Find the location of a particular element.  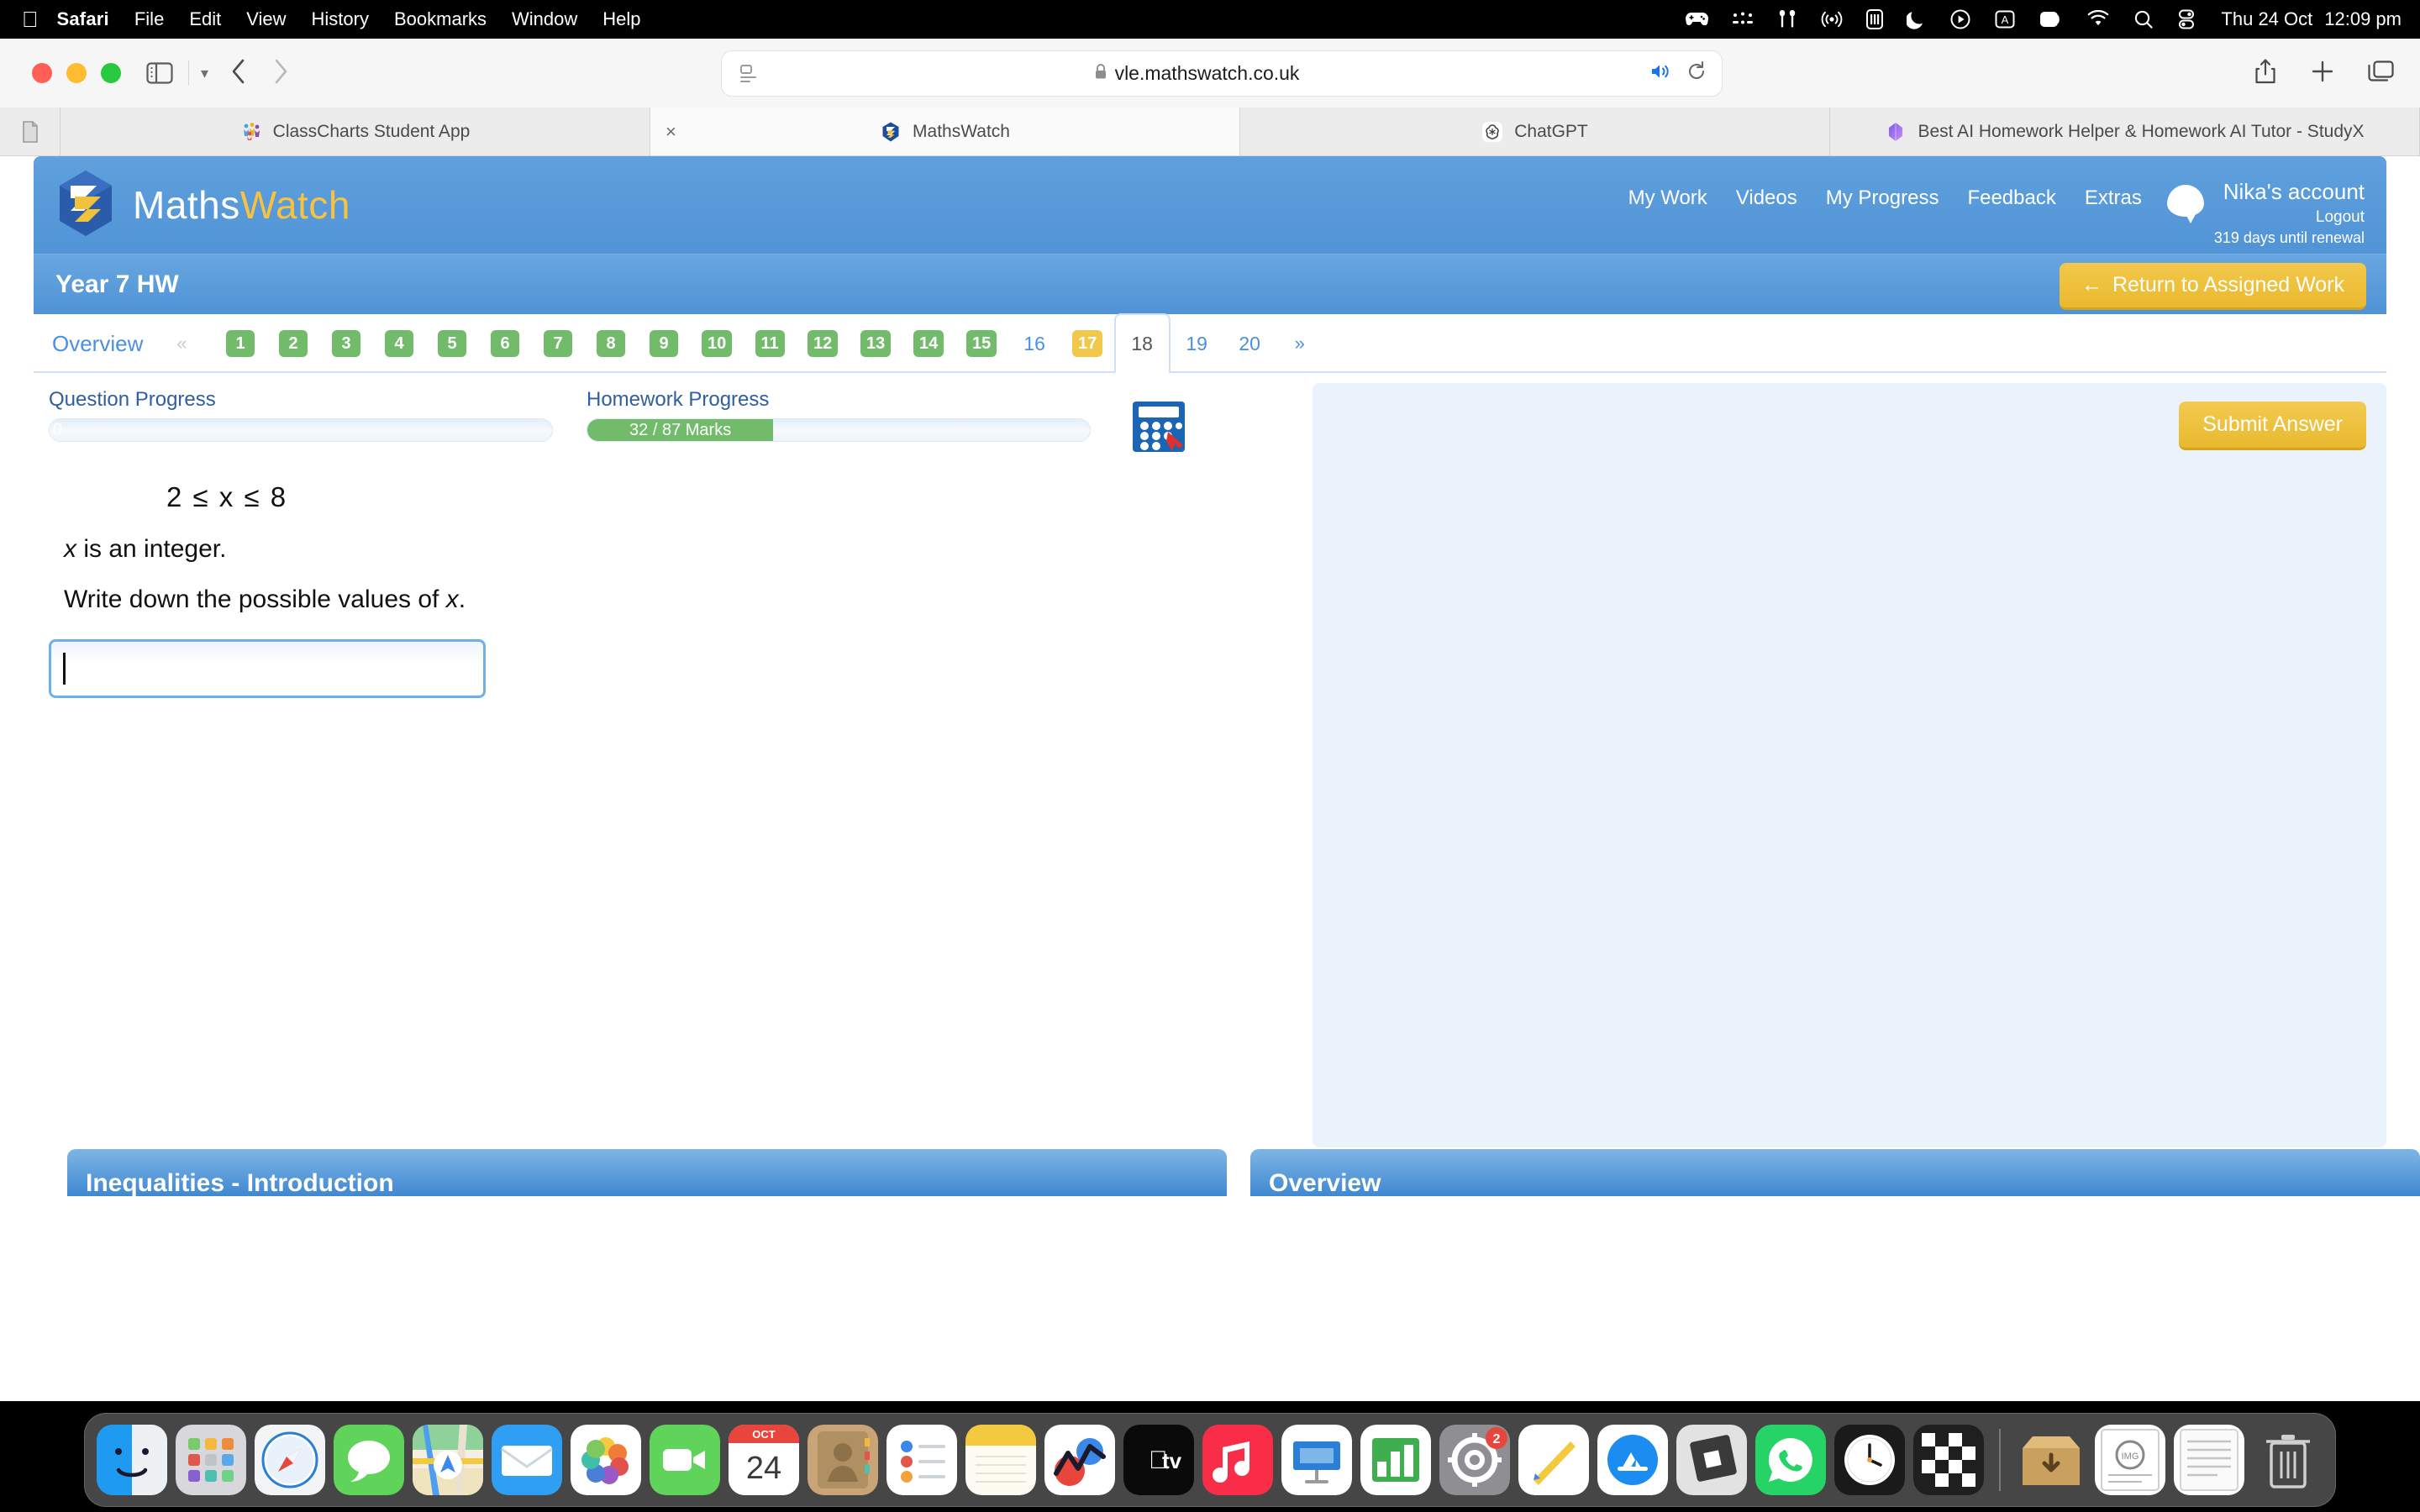

close-window-button is located at coordinates (42, 73).